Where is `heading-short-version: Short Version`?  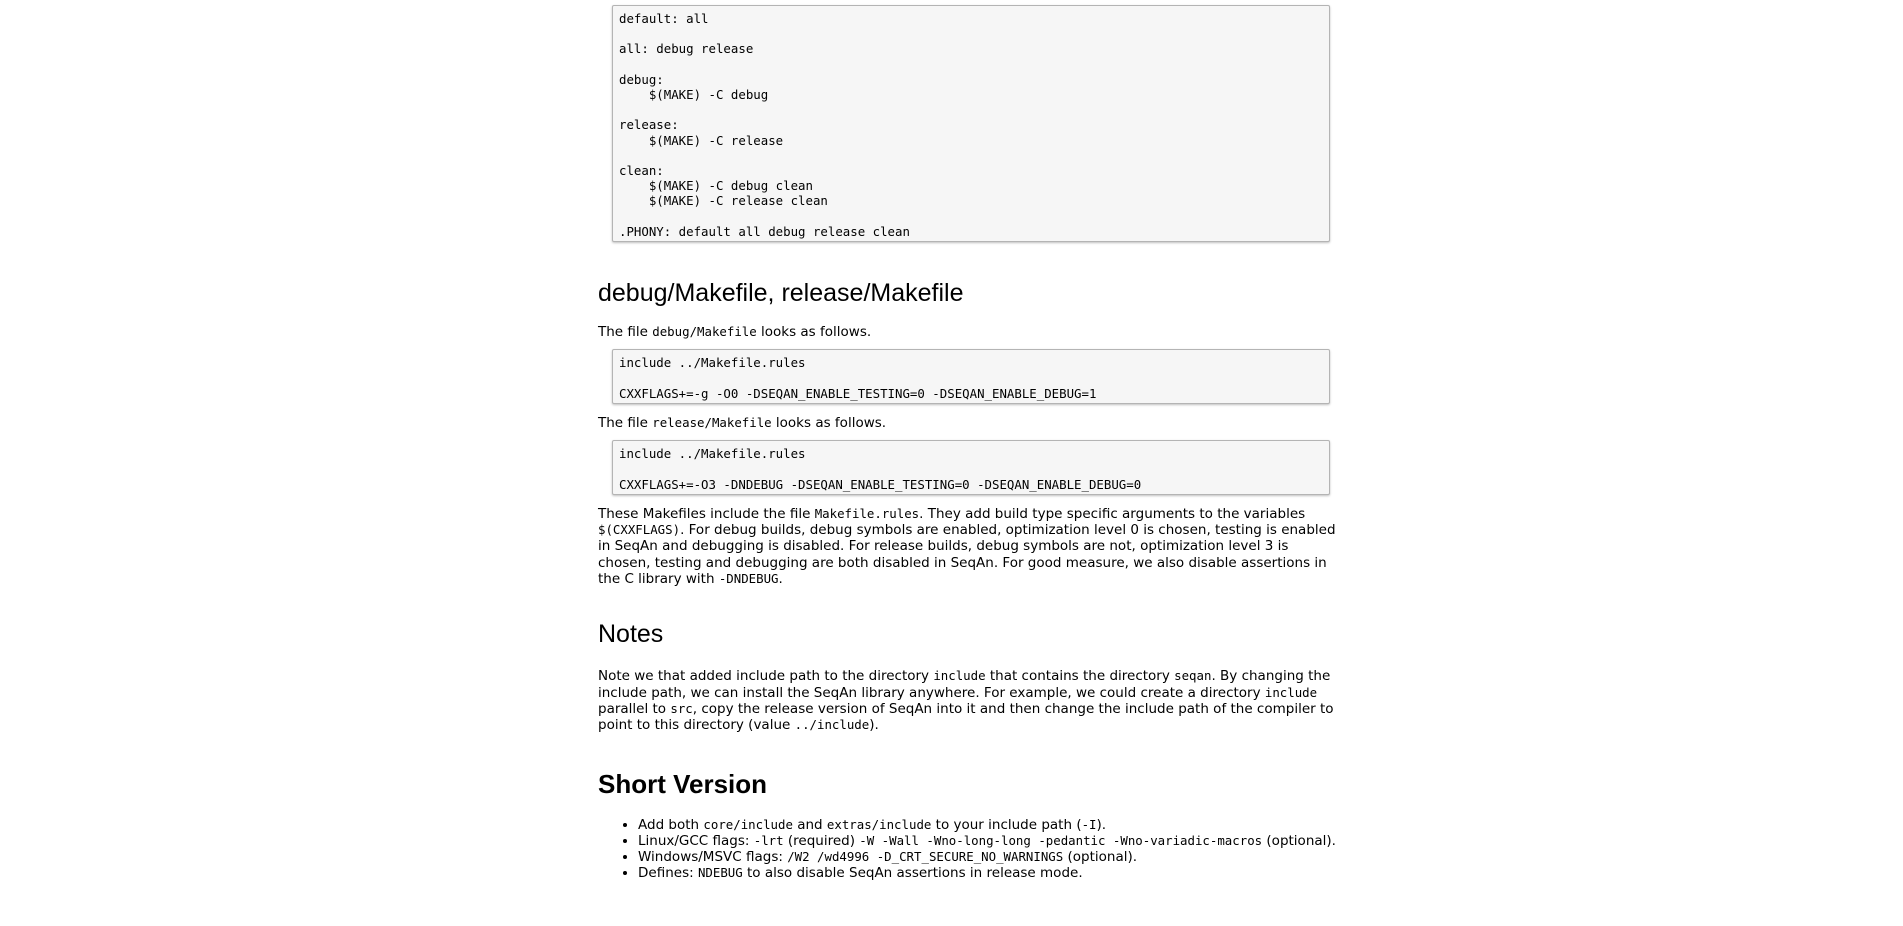 heading-short-version: Short Version is located at coordinates (683, 783).